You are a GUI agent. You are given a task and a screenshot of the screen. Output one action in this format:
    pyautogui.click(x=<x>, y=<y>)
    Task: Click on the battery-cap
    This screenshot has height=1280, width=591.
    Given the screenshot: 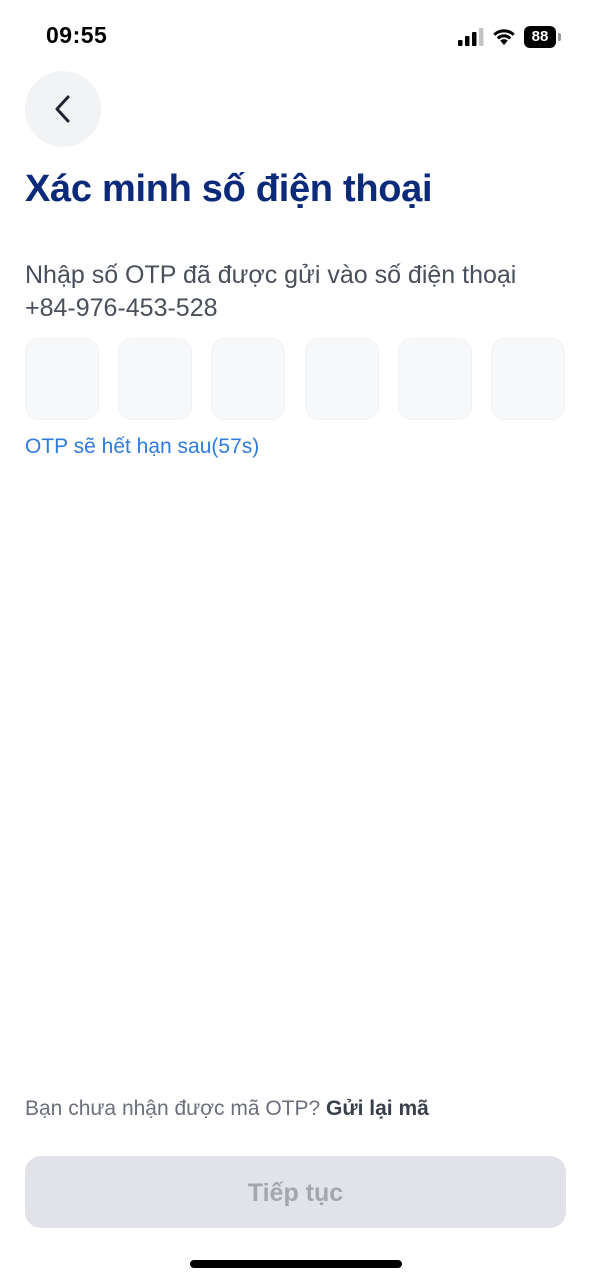 What is the action you would take?
    pyautogui.click(x=559, y=37)
    